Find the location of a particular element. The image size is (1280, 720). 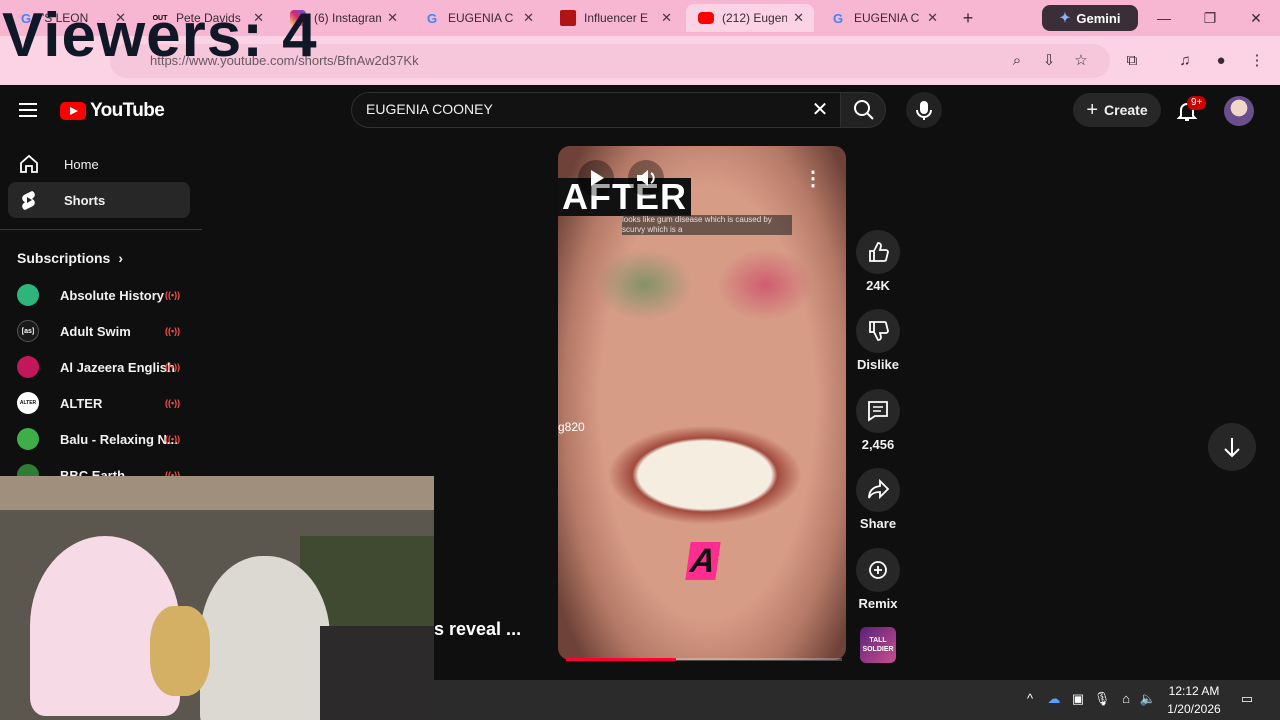

minimize-icon: — is located at coordinates (1164, 18).